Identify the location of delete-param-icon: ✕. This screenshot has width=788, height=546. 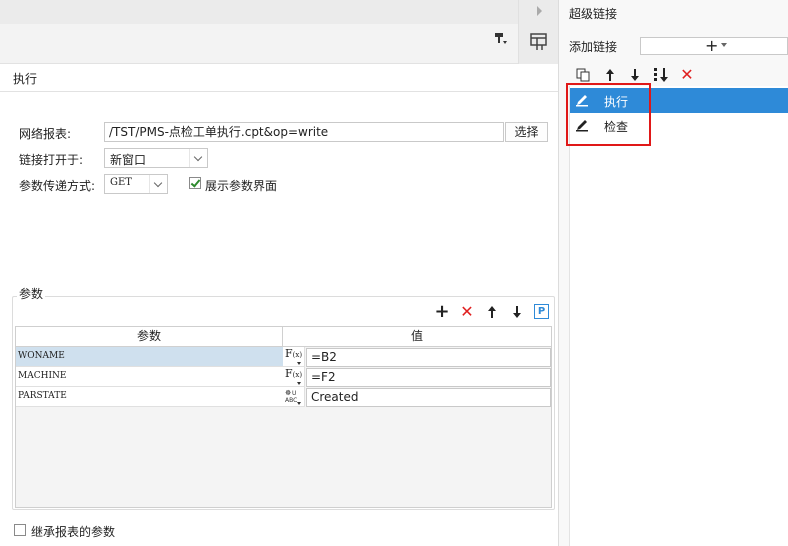
(467, 312).